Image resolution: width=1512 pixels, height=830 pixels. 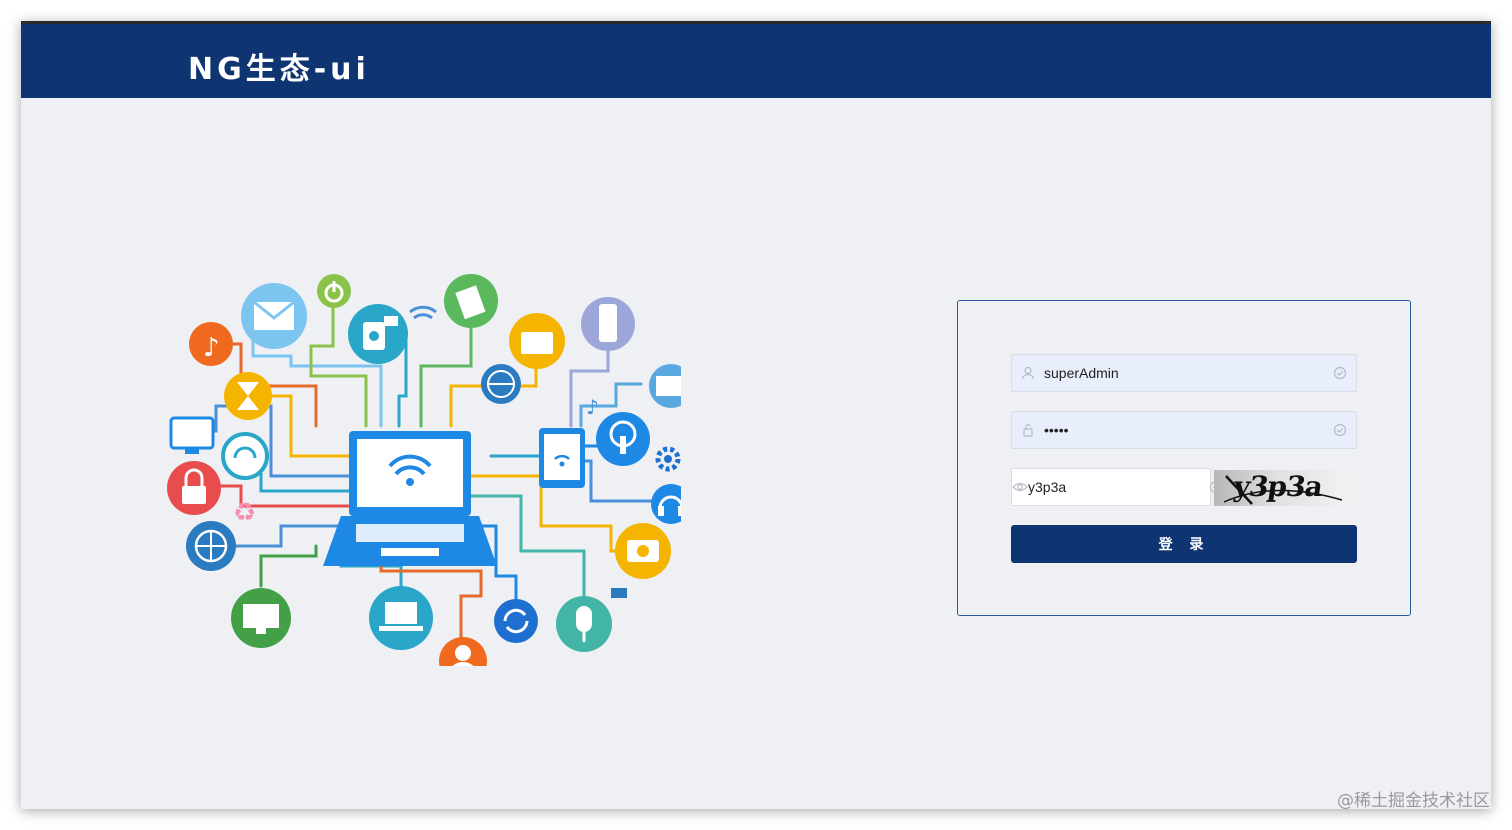 I want to click on power-icon, so click(x=334, y=291).